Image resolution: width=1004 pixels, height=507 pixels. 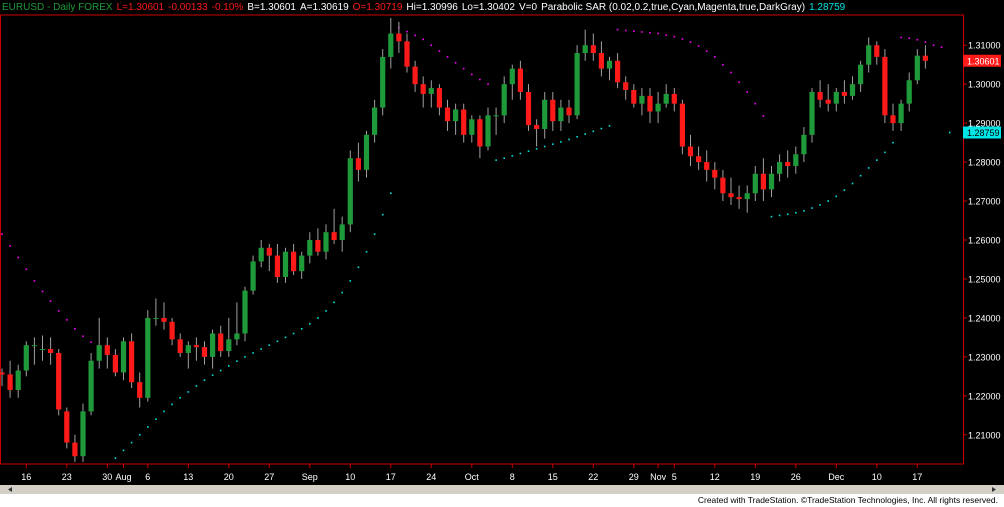 I want to click on scrollbar-track, so click(x=502, y=489).